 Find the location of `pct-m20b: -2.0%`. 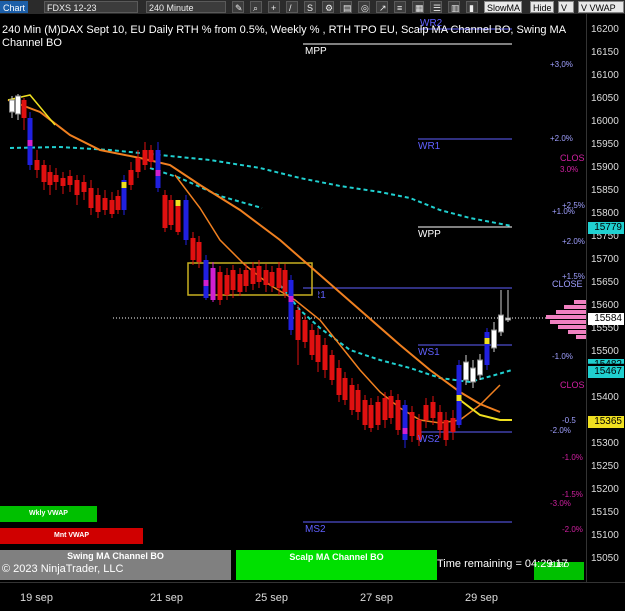

pct-m20b: -2.0% is located at coordinates (572, 529).